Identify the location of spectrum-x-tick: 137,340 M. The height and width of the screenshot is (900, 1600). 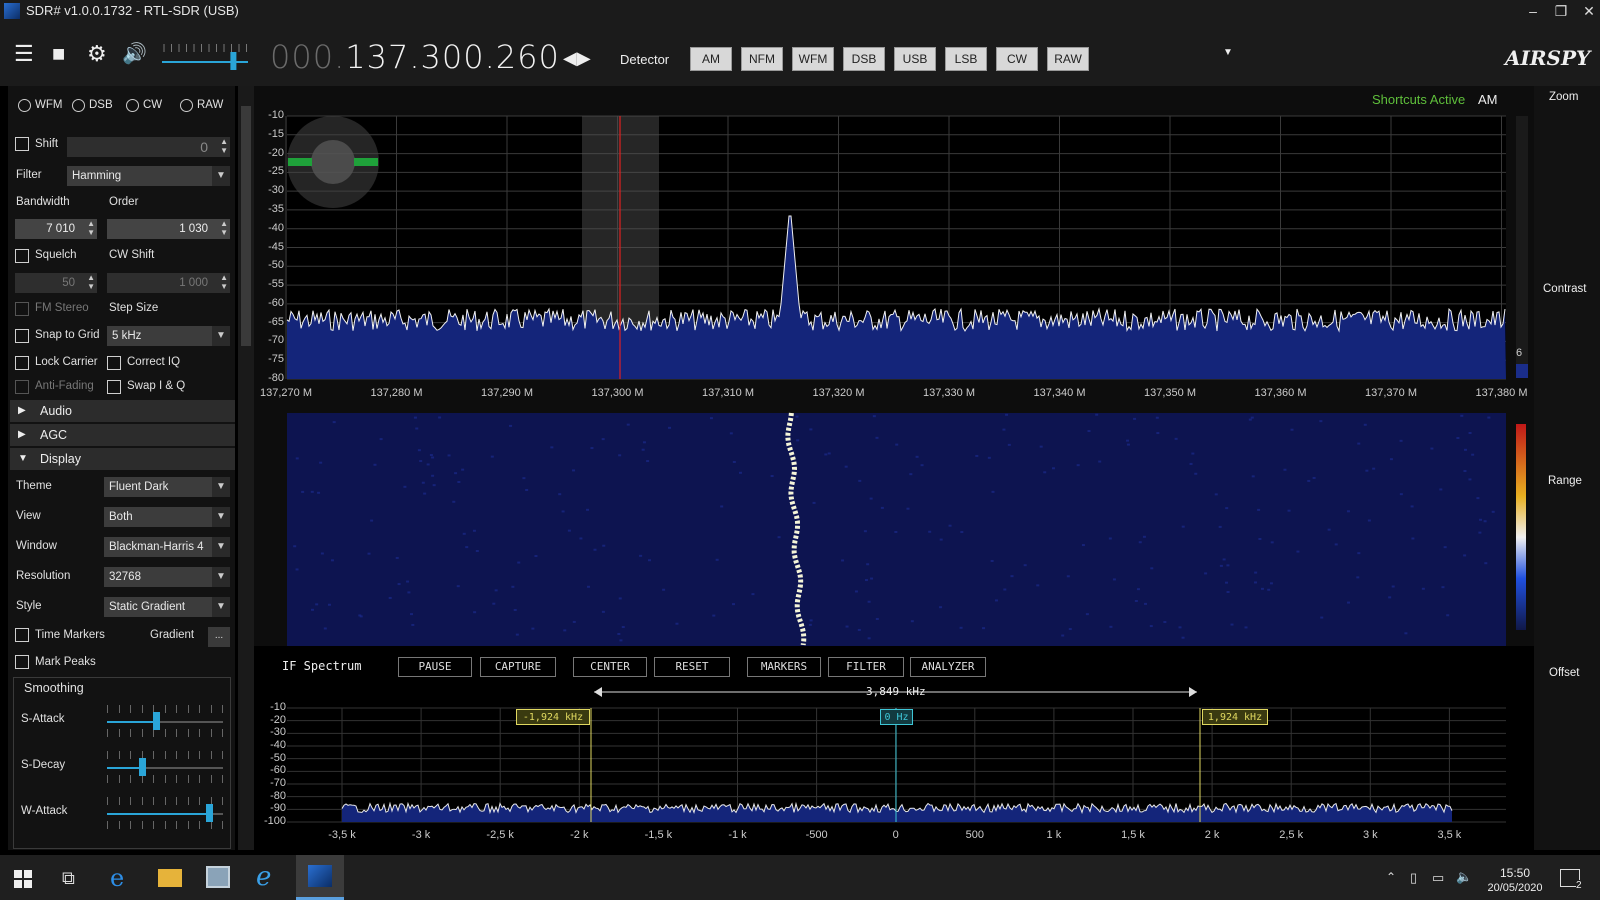
(1059, 393).